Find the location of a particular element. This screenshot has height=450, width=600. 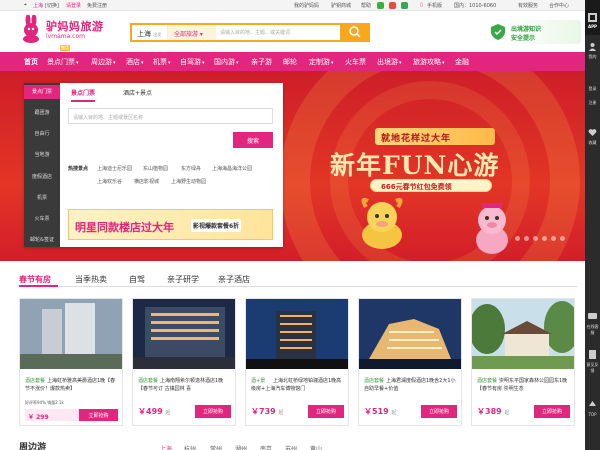

side-item-train: 火车票 is located at coordinates (42, 218).